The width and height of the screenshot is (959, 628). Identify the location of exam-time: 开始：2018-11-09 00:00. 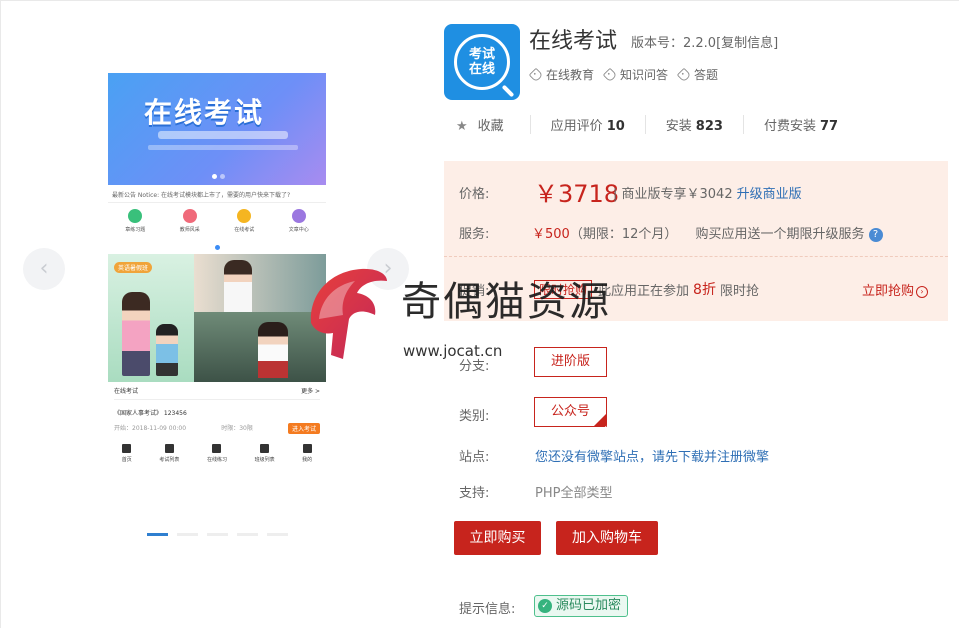
(150, 428).